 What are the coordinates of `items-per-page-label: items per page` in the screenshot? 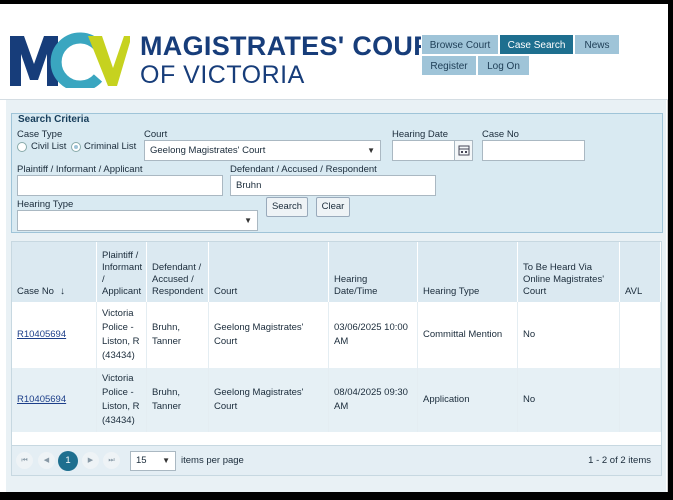 It's located at (212, 460).